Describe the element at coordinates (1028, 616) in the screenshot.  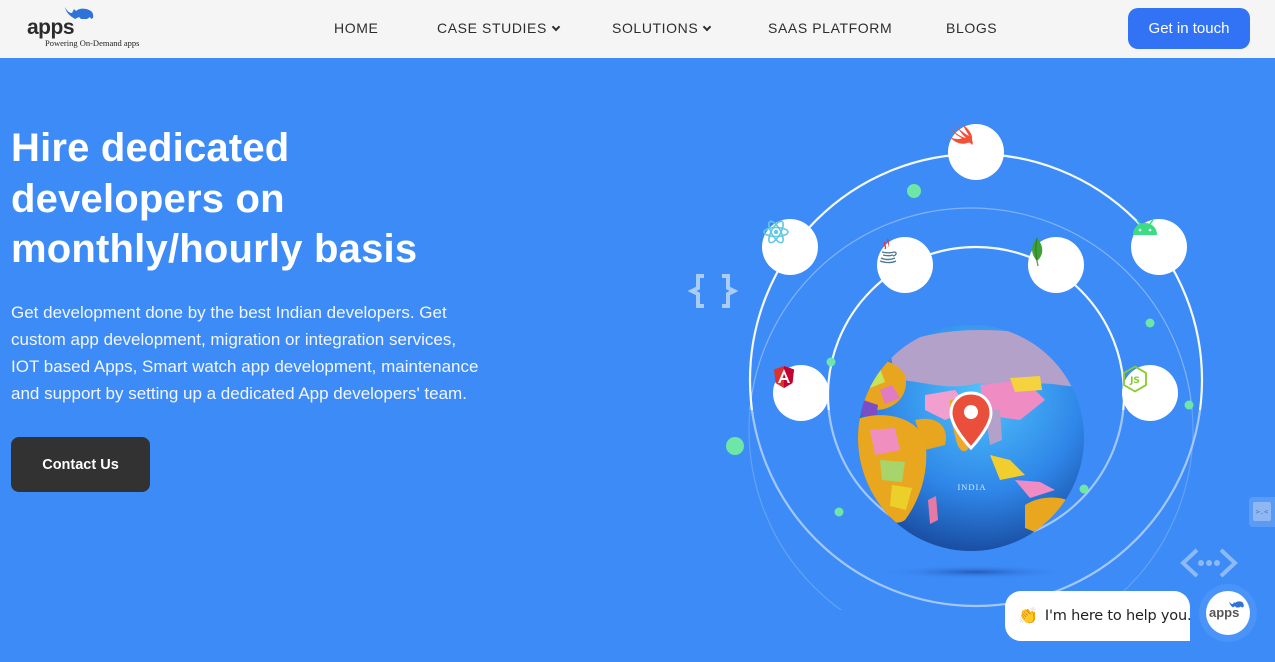
I see `clapping-hands-icon: 👏` at that location.